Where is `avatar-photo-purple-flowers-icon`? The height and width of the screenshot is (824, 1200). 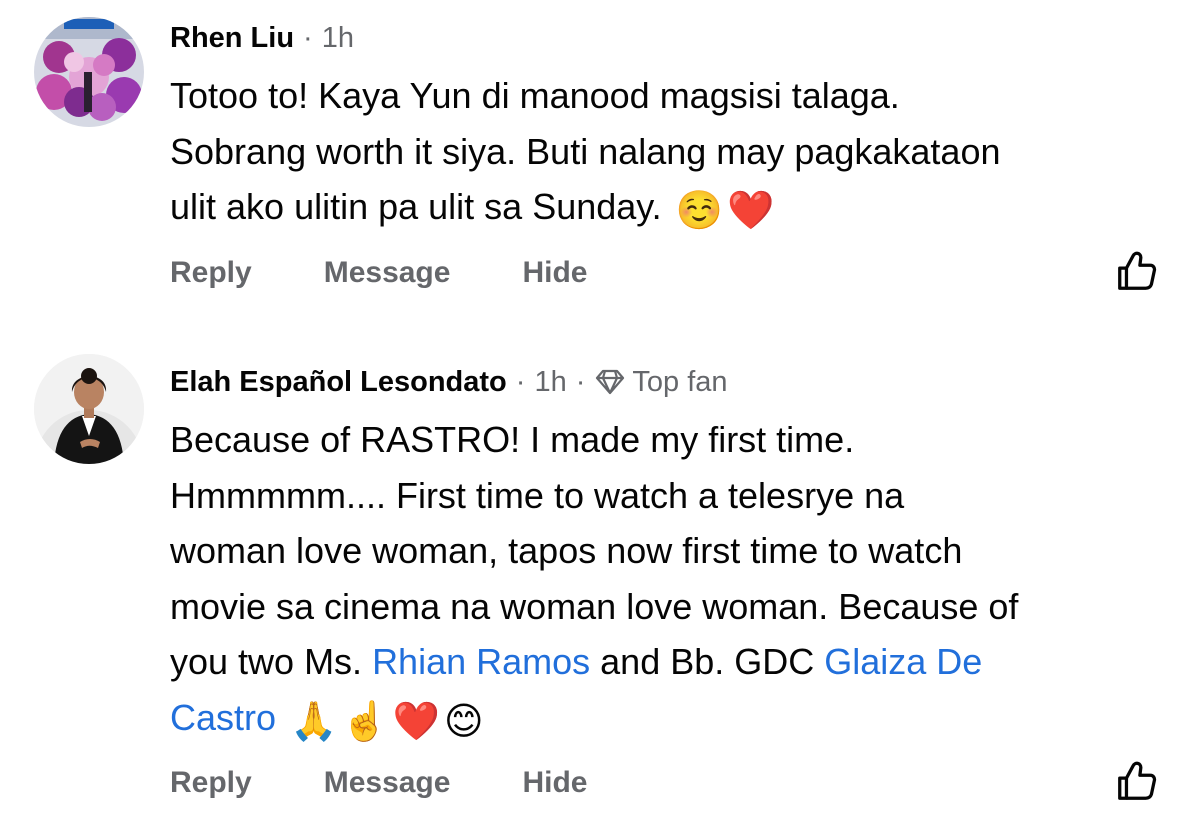
avatar-photo-purple-flowers-icon is located at coordinates (89, 72).